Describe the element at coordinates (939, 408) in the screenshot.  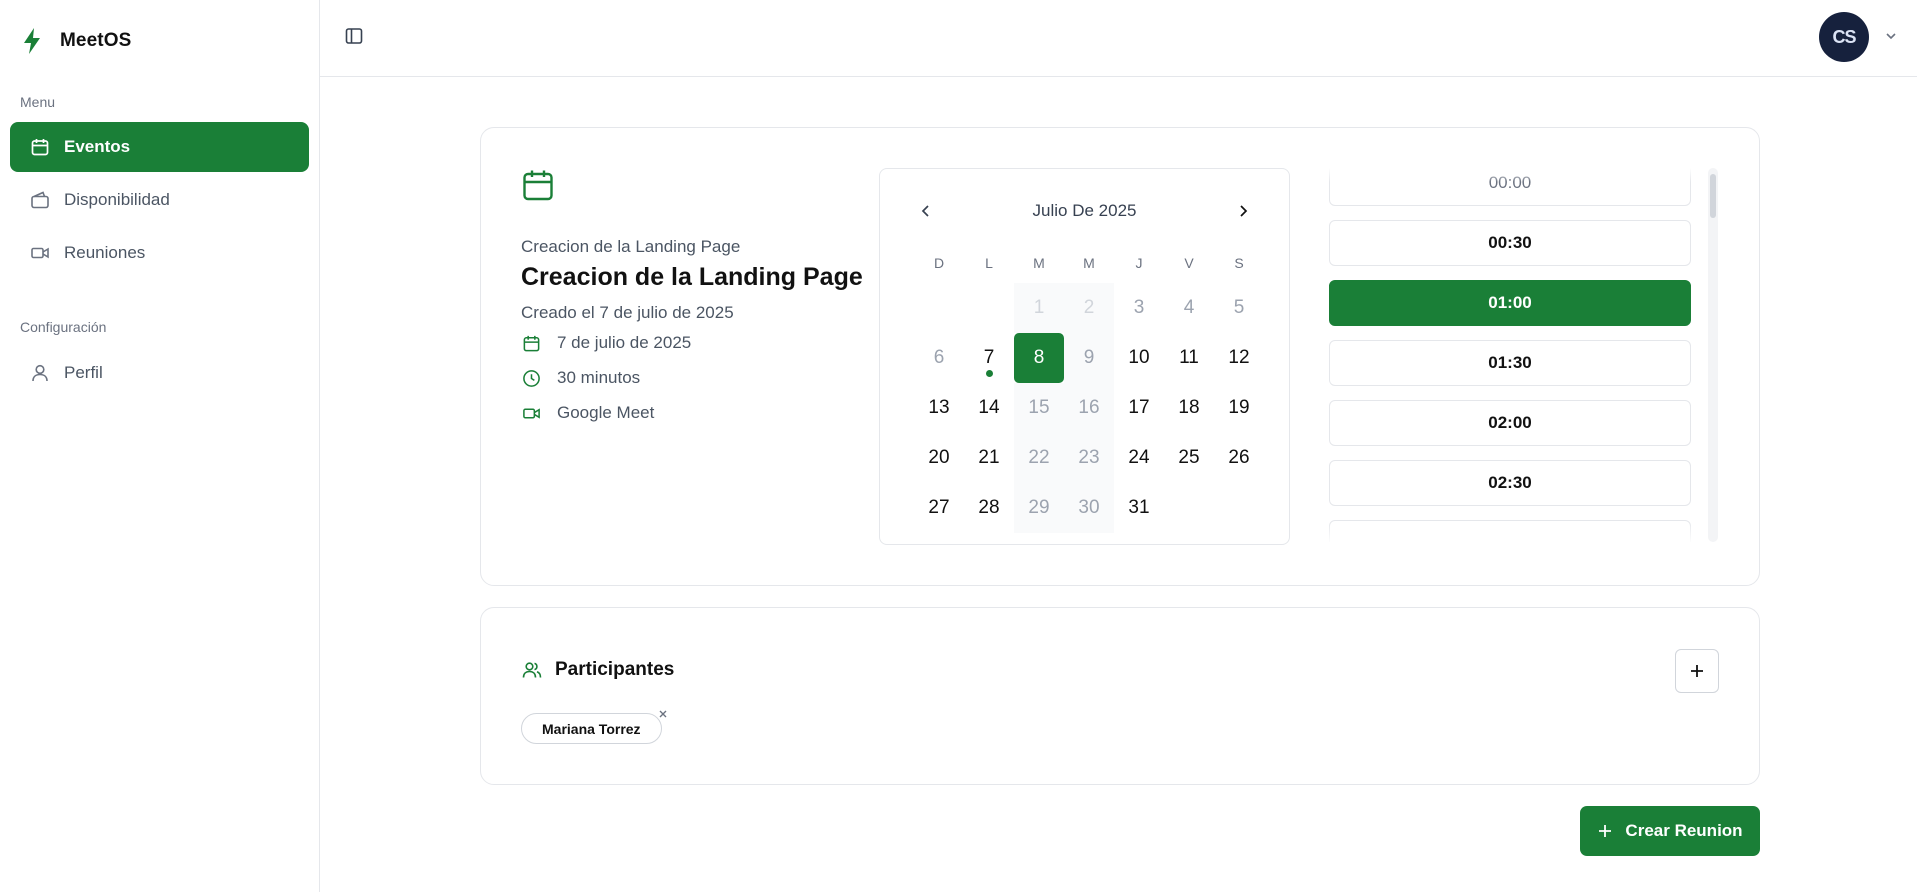
I see `calendar-day: 13` at that location.